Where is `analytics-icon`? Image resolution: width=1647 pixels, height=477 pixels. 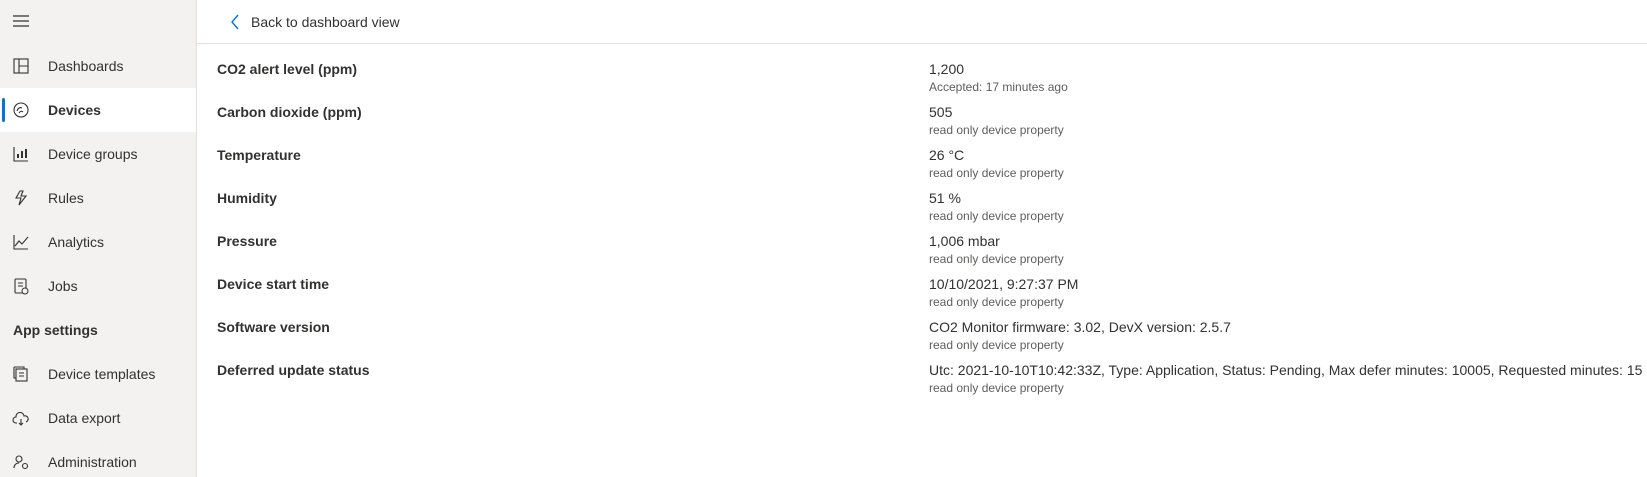
analytics-icon is located at coordinates (21, 242).